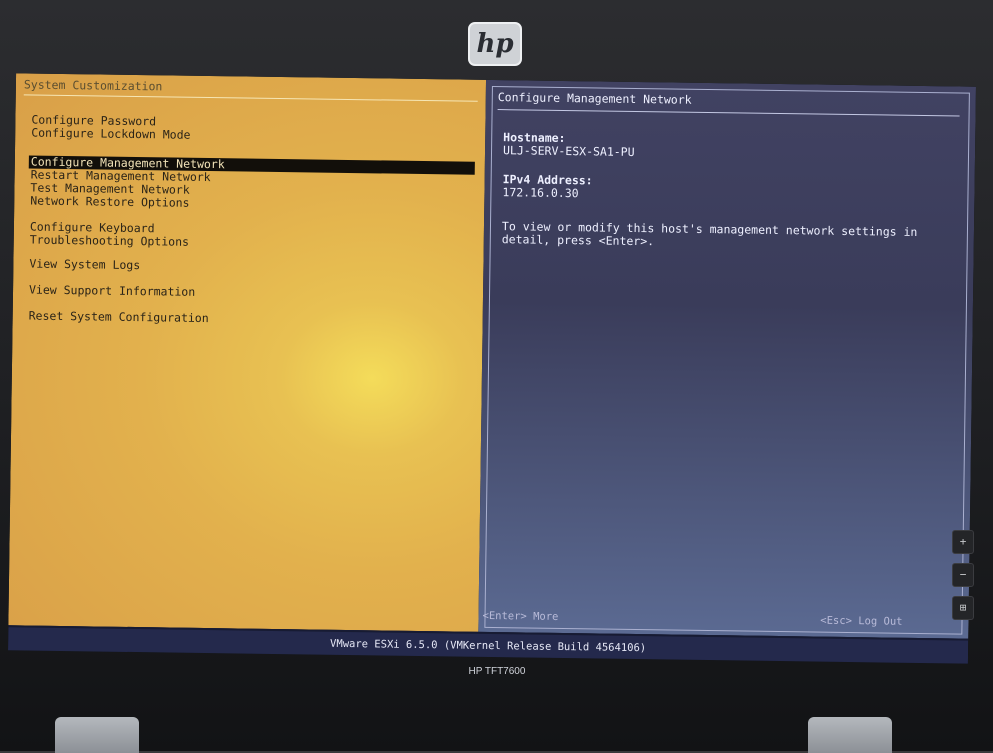 The width and height of the screenshot is (993, 753). What do you see at coordinates (963, 542) in the screenshot?
I see `brightness-up-button: +` at bounding box center [963, 542].